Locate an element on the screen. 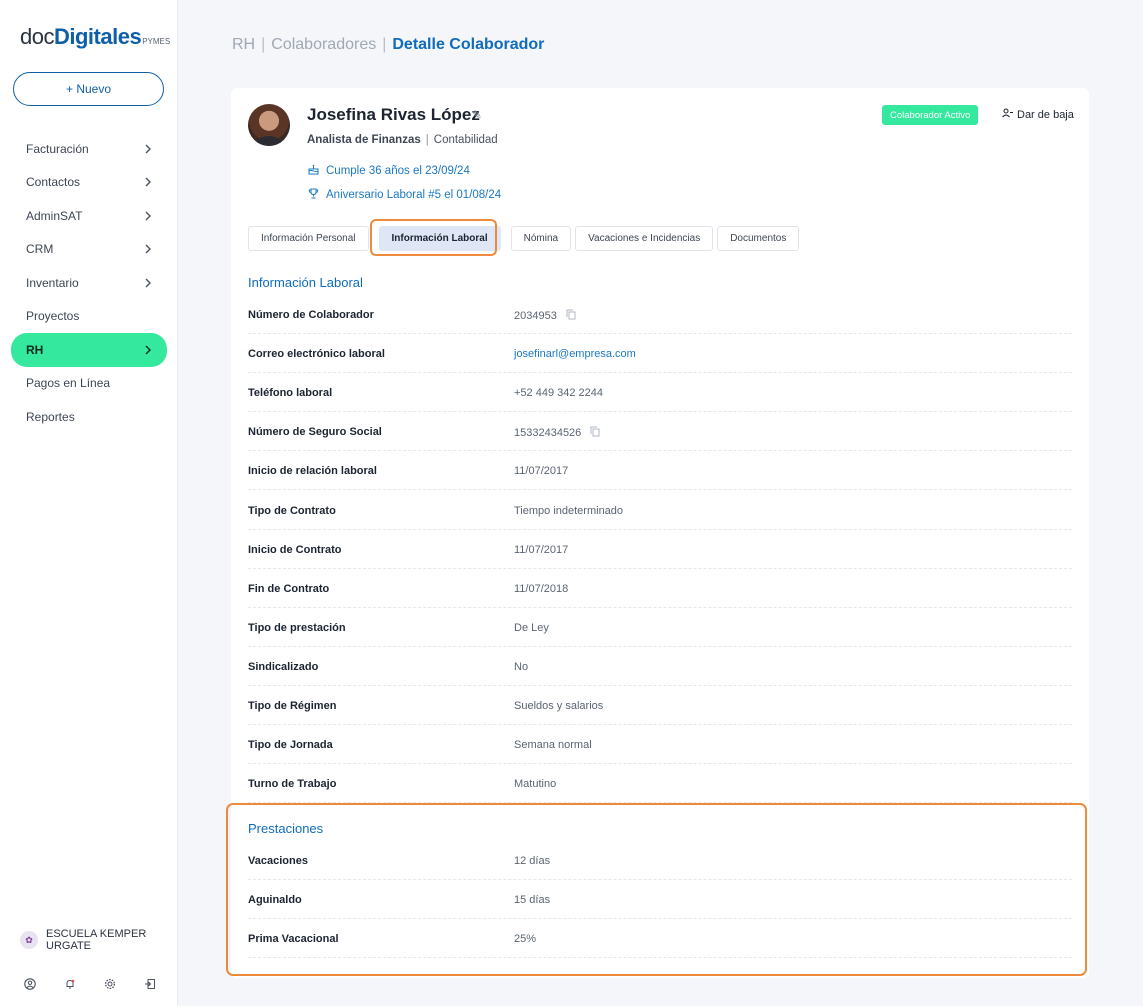 This screenshot has height=1006, width=1143. info-row-value: 11/07/2018 is located at coordinates (541, 589).